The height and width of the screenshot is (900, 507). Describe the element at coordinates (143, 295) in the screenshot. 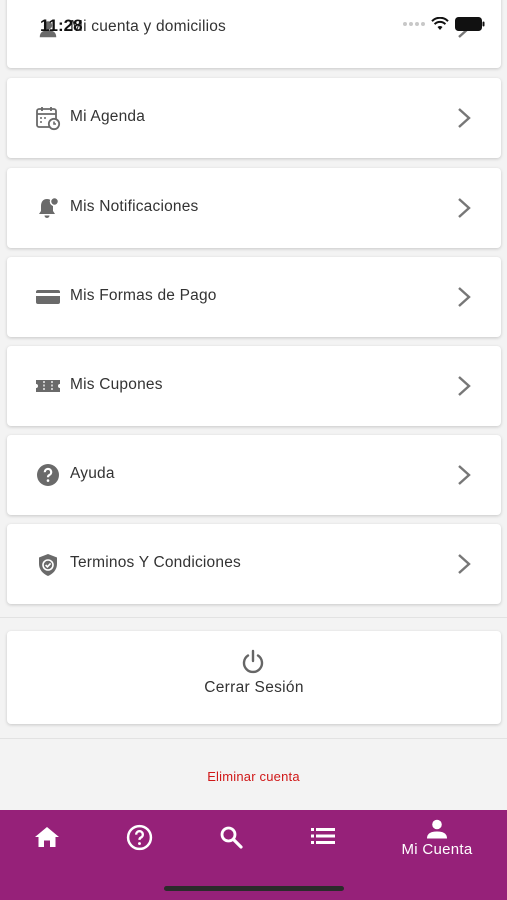

I see `menu-item-label: Mis Formas de Pago` at that location.